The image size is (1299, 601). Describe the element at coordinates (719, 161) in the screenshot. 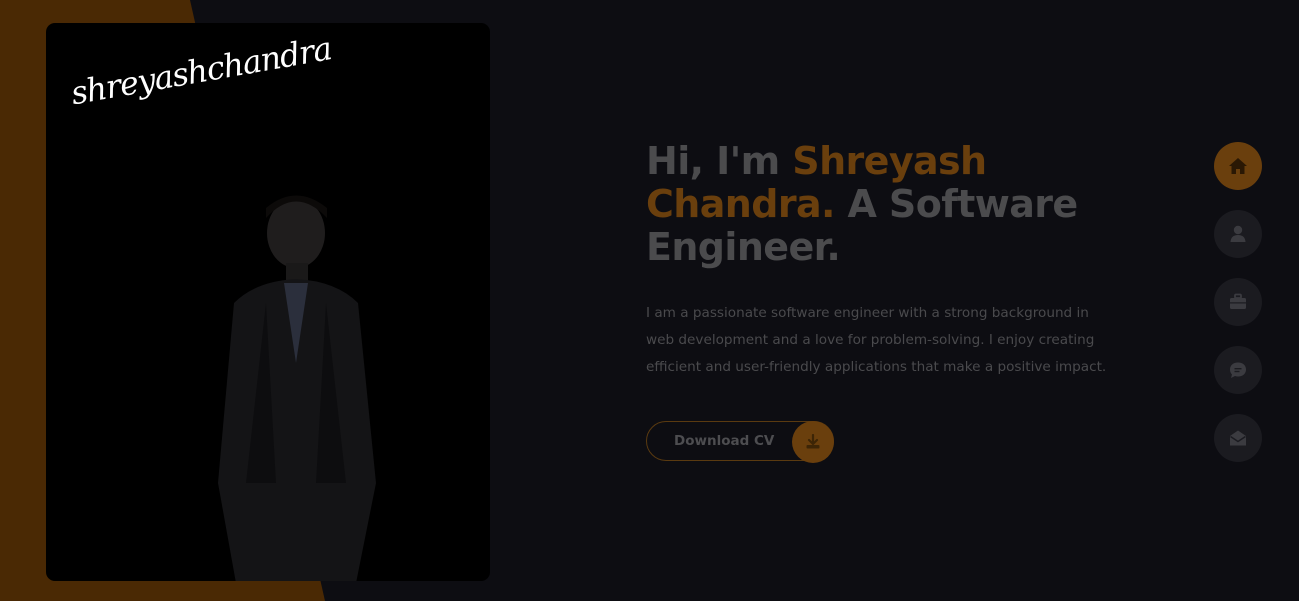

I see `headline-greeting: Hi, I'm` at that location.